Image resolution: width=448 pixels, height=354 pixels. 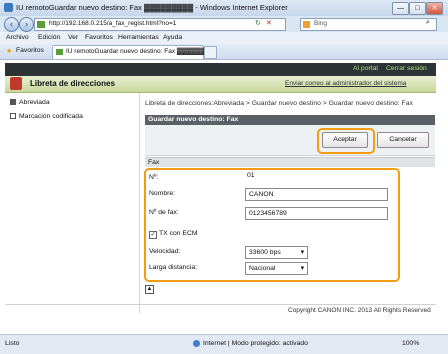 What do you see at coordinates (403, 140) in the screenshot?
I see `cancel-button: Cancelar` at bounding box center [403, 140].